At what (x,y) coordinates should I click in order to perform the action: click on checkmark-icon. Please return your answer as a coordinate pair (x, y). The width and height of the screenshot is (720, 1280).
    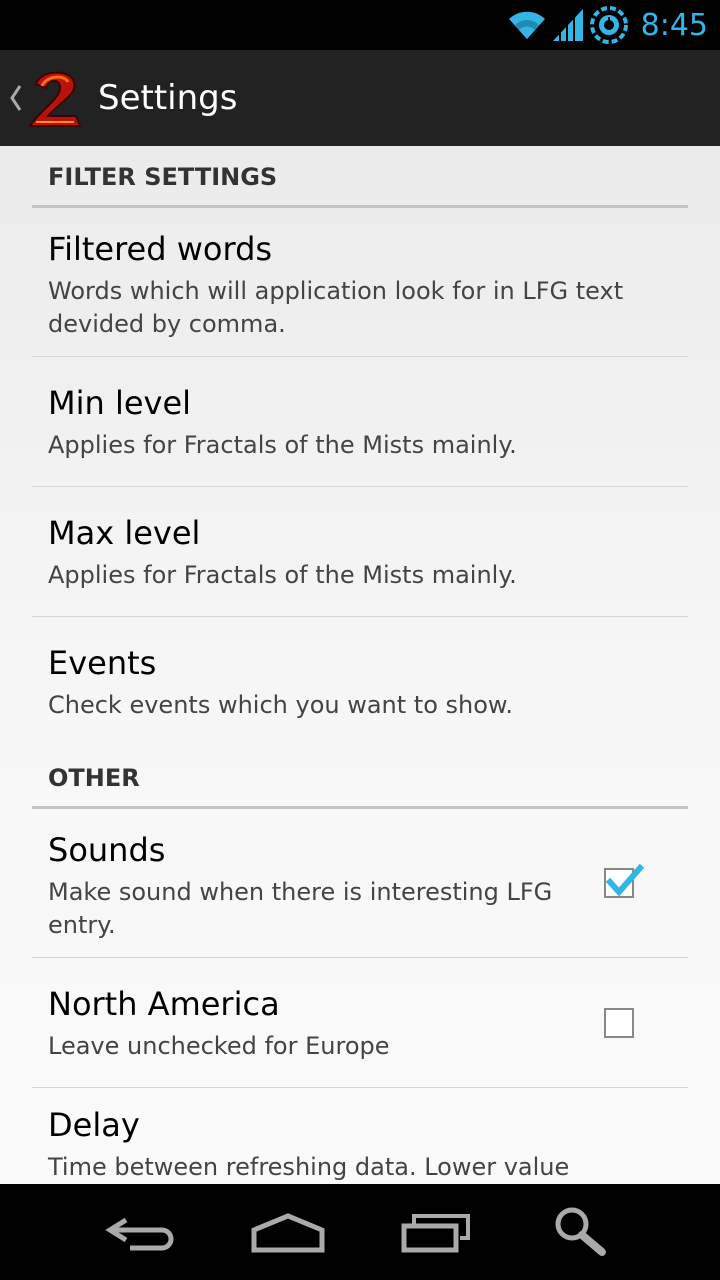
    Looking at the image, I should click on (625, 880).